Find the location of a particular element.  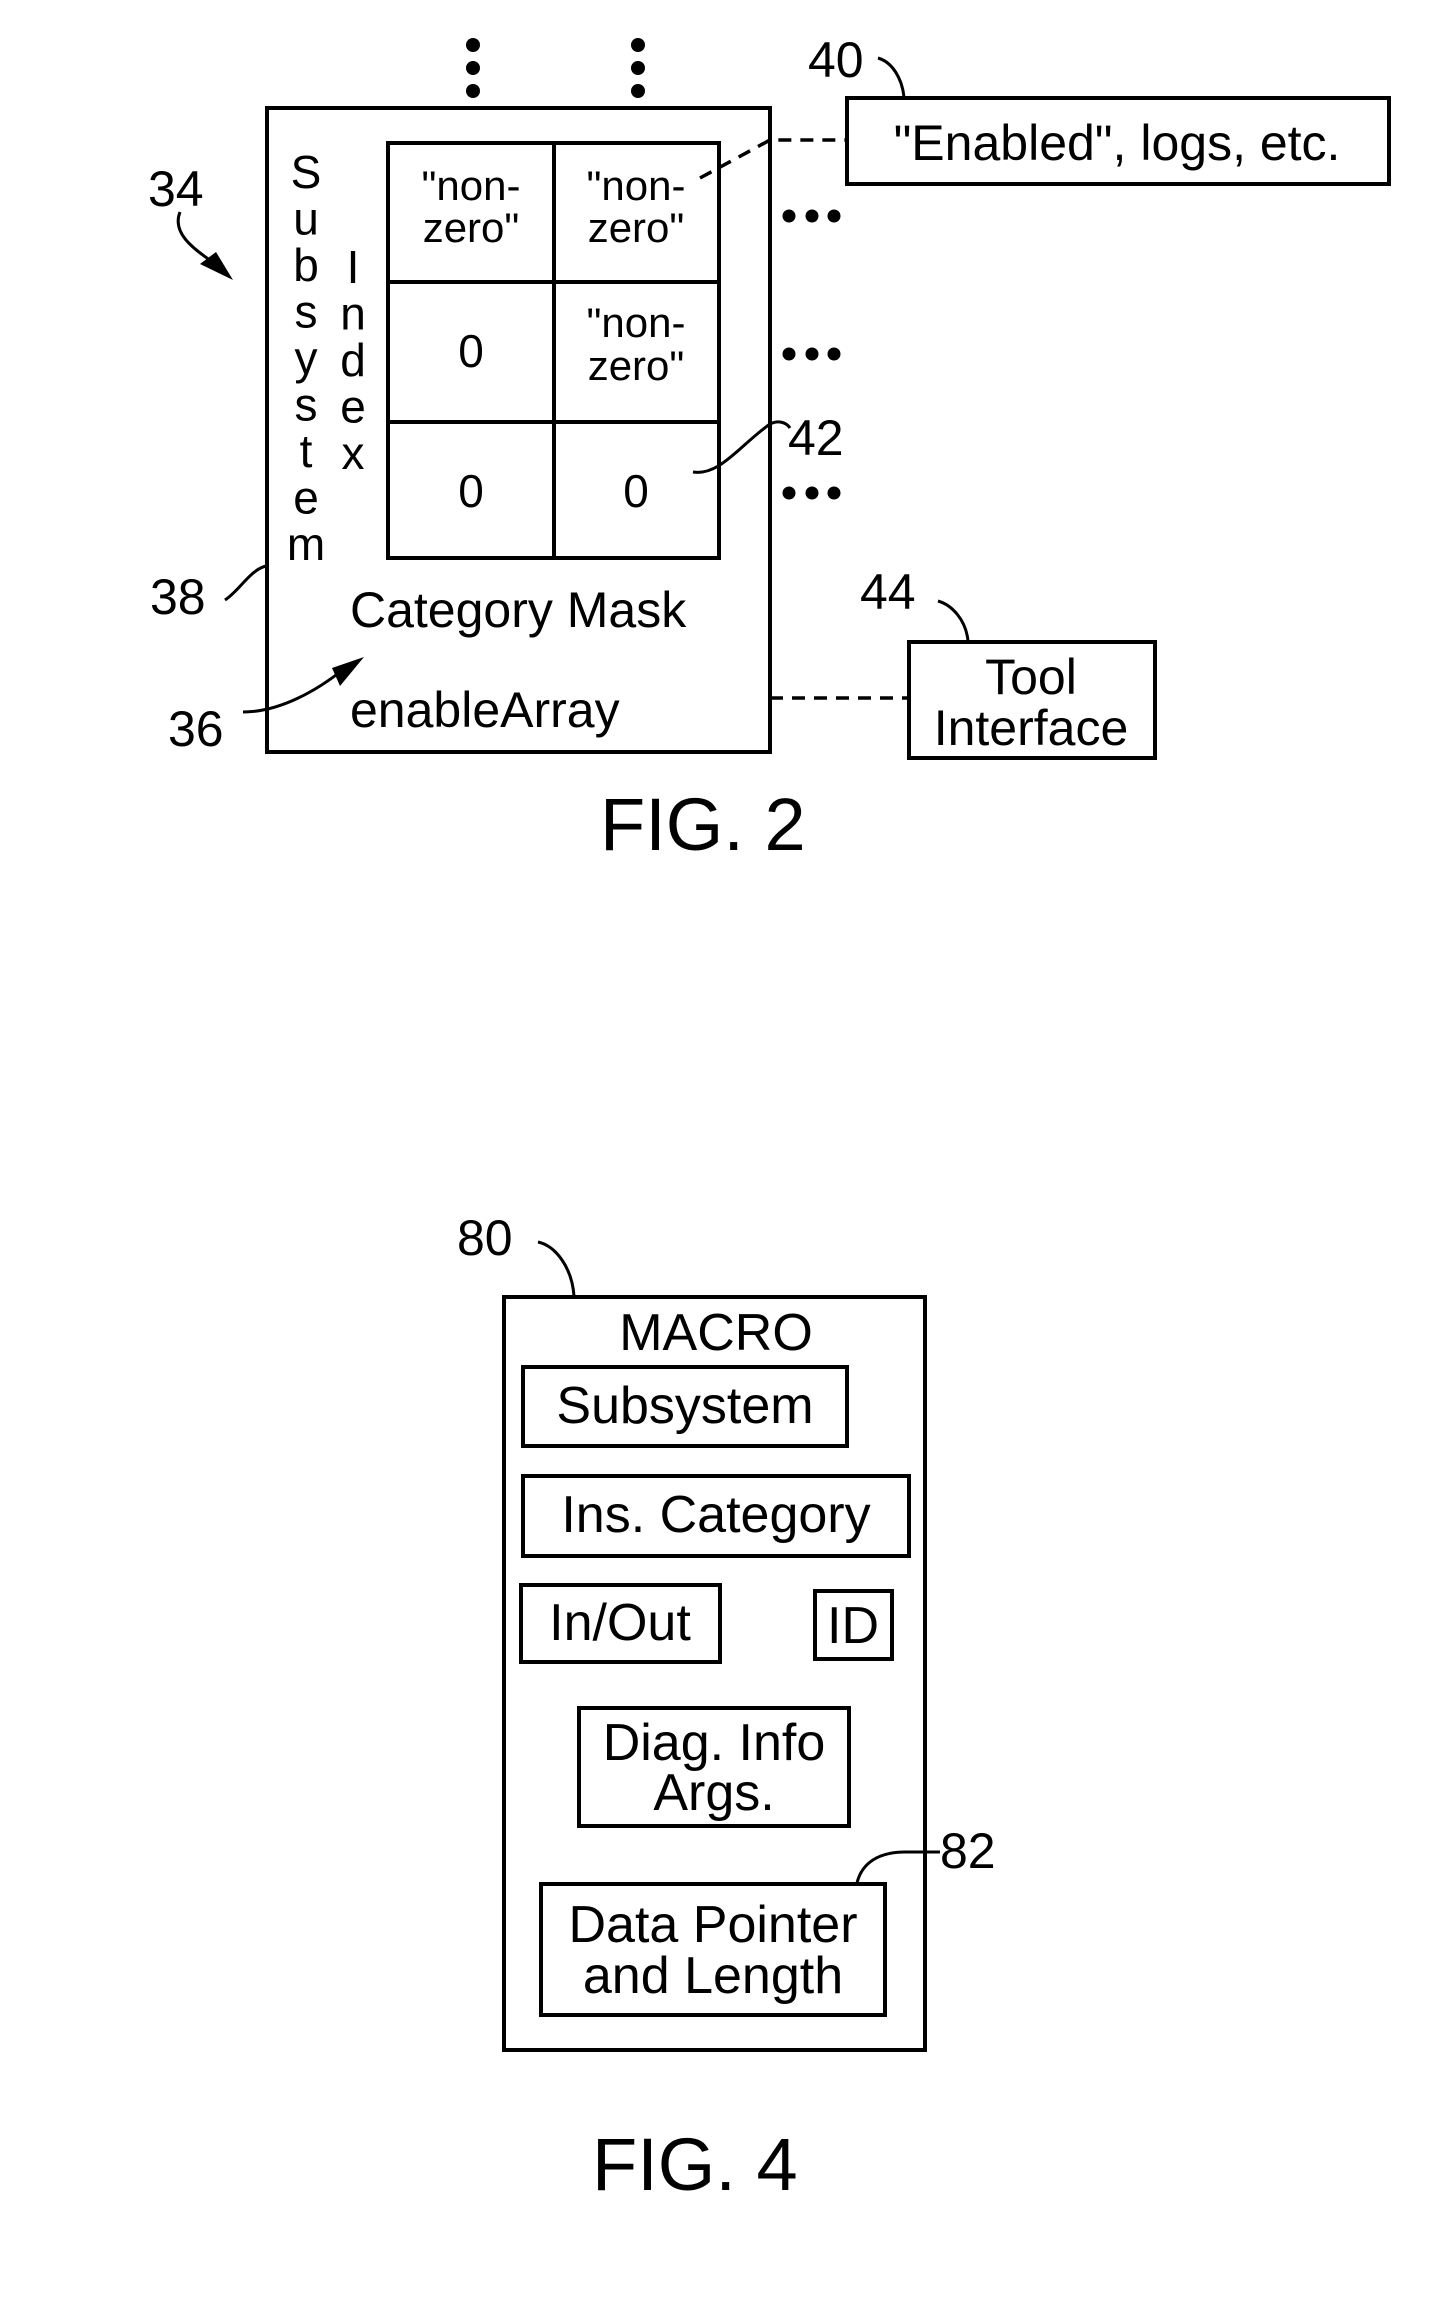

ref-label-80: 80 is located at coordinates (485, 1238).